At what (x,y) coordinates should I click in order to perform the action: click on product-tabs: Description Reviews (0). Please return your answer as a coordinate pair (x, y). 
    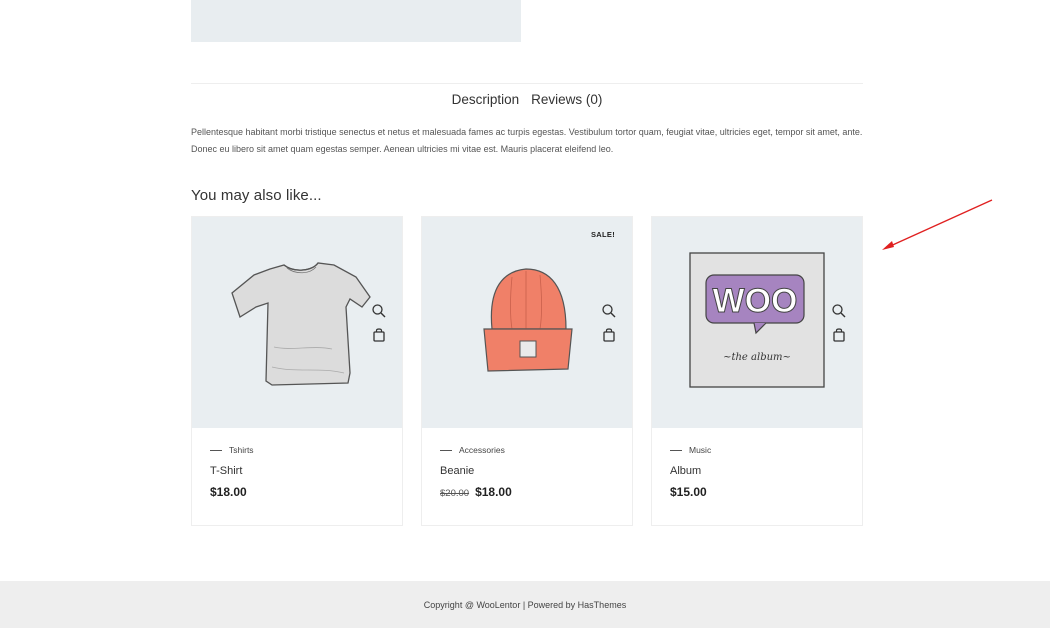
    Looking at the image, I should click on (527, 100).